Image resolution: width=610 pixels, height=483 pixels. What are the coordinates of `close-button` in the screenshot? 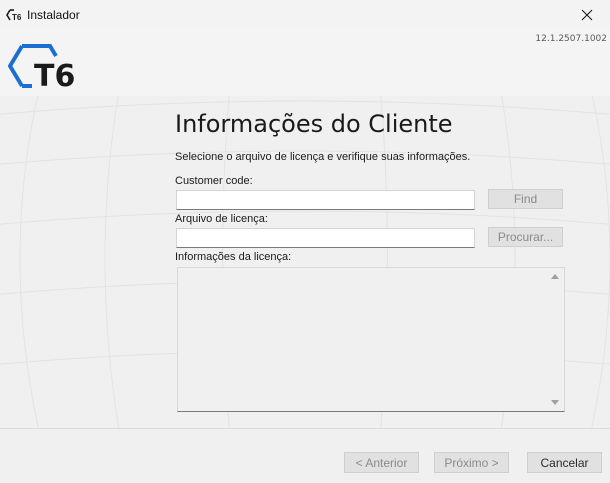 It's located at (587, 15).